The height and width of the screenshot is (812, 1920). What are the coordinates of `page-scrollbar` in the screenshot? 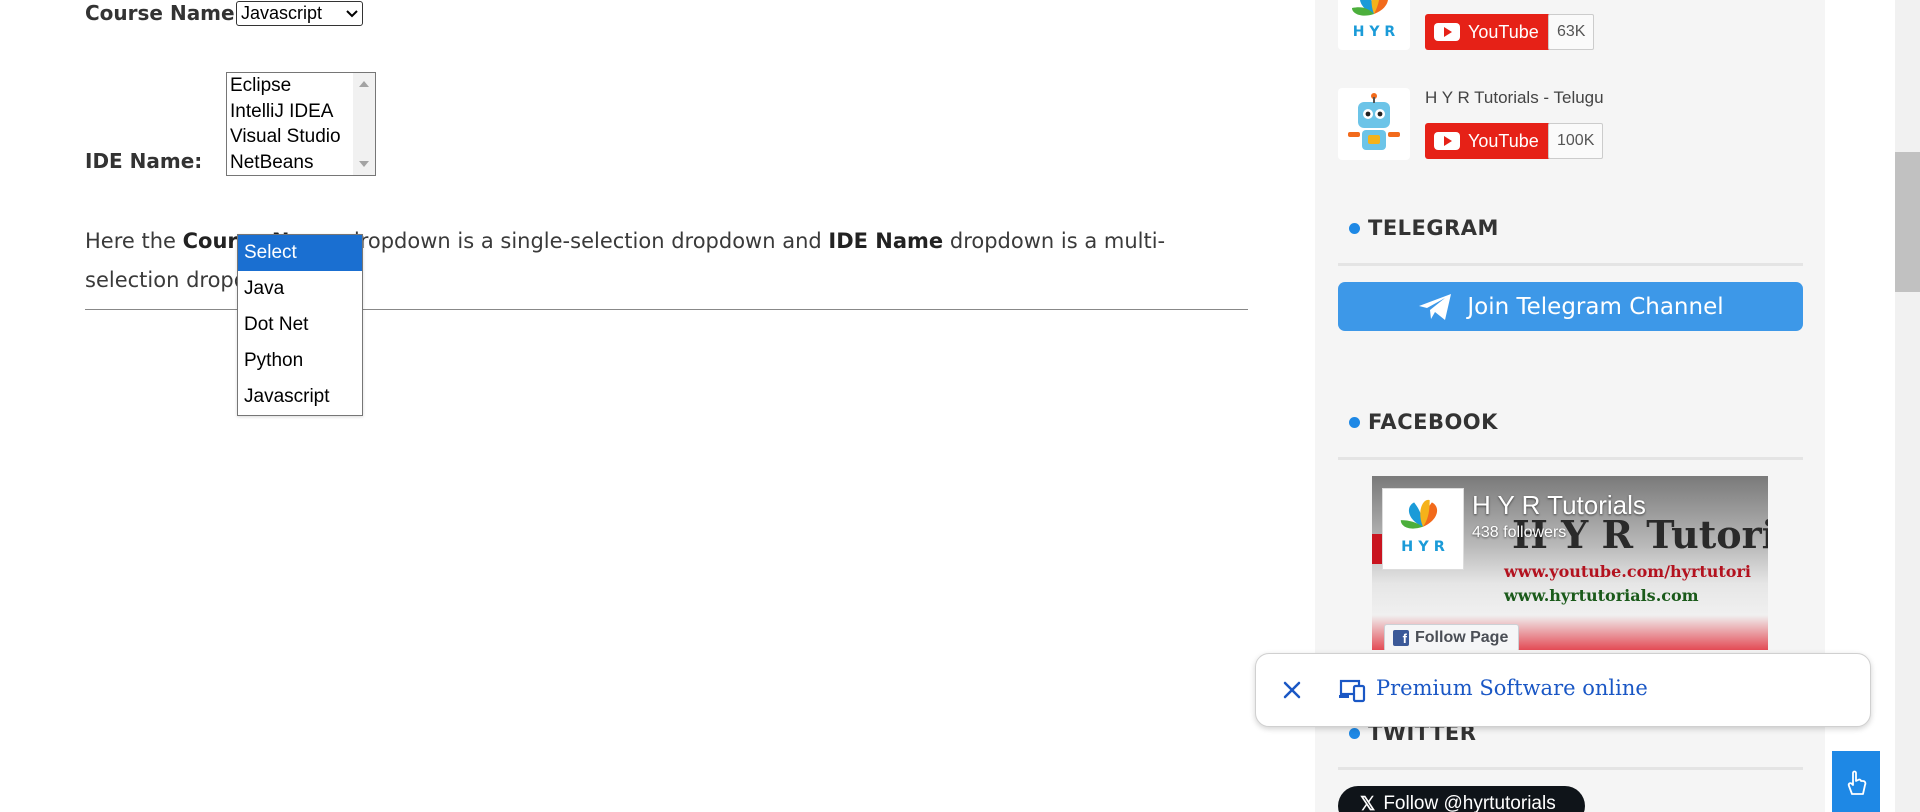 It's located at (1907, 406).